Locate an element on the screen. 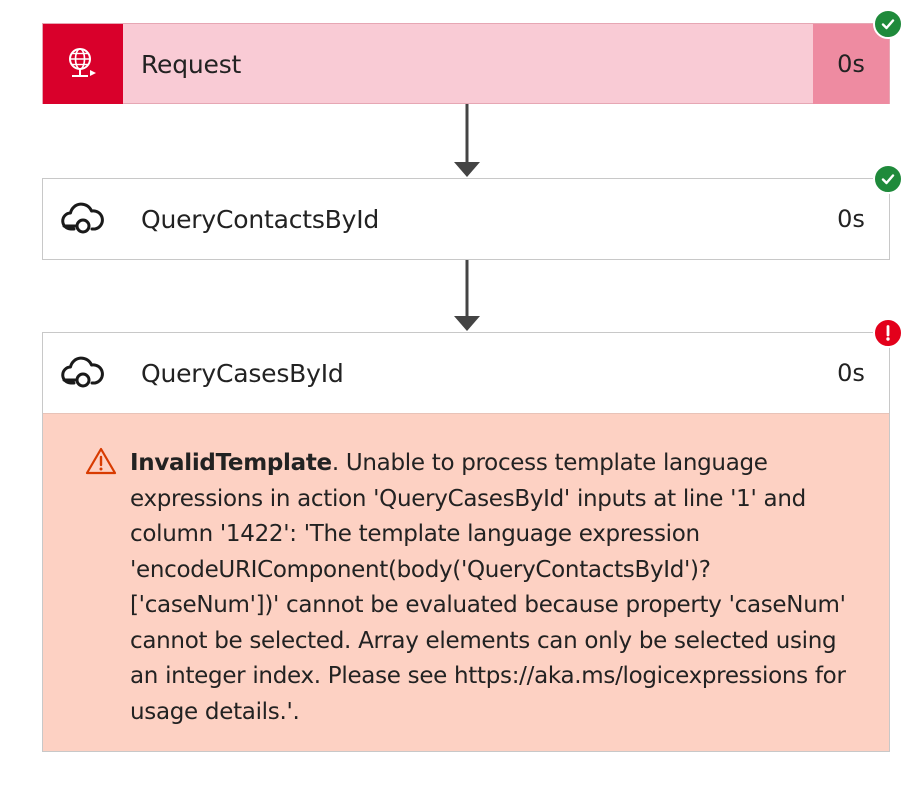  step-request-title: Request is located at coordinates (191, 64).